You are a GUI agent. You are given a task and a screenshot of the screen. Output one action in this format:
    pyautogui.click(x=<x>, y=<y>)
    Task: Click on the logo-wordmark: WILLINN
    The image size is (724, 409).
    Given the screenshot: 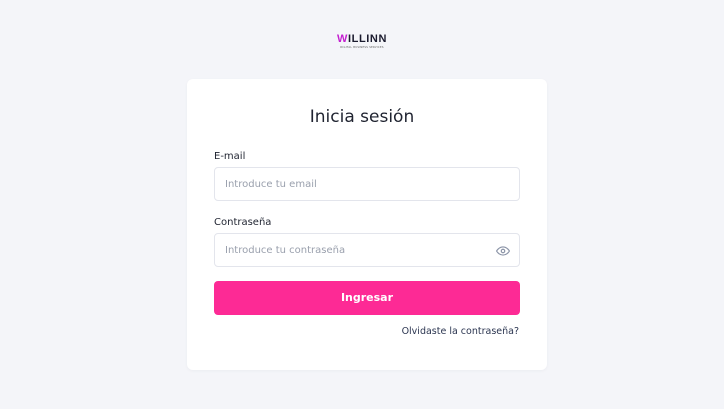 What is the action you would take?
    pyautogui.click(x=362, y=39)
    